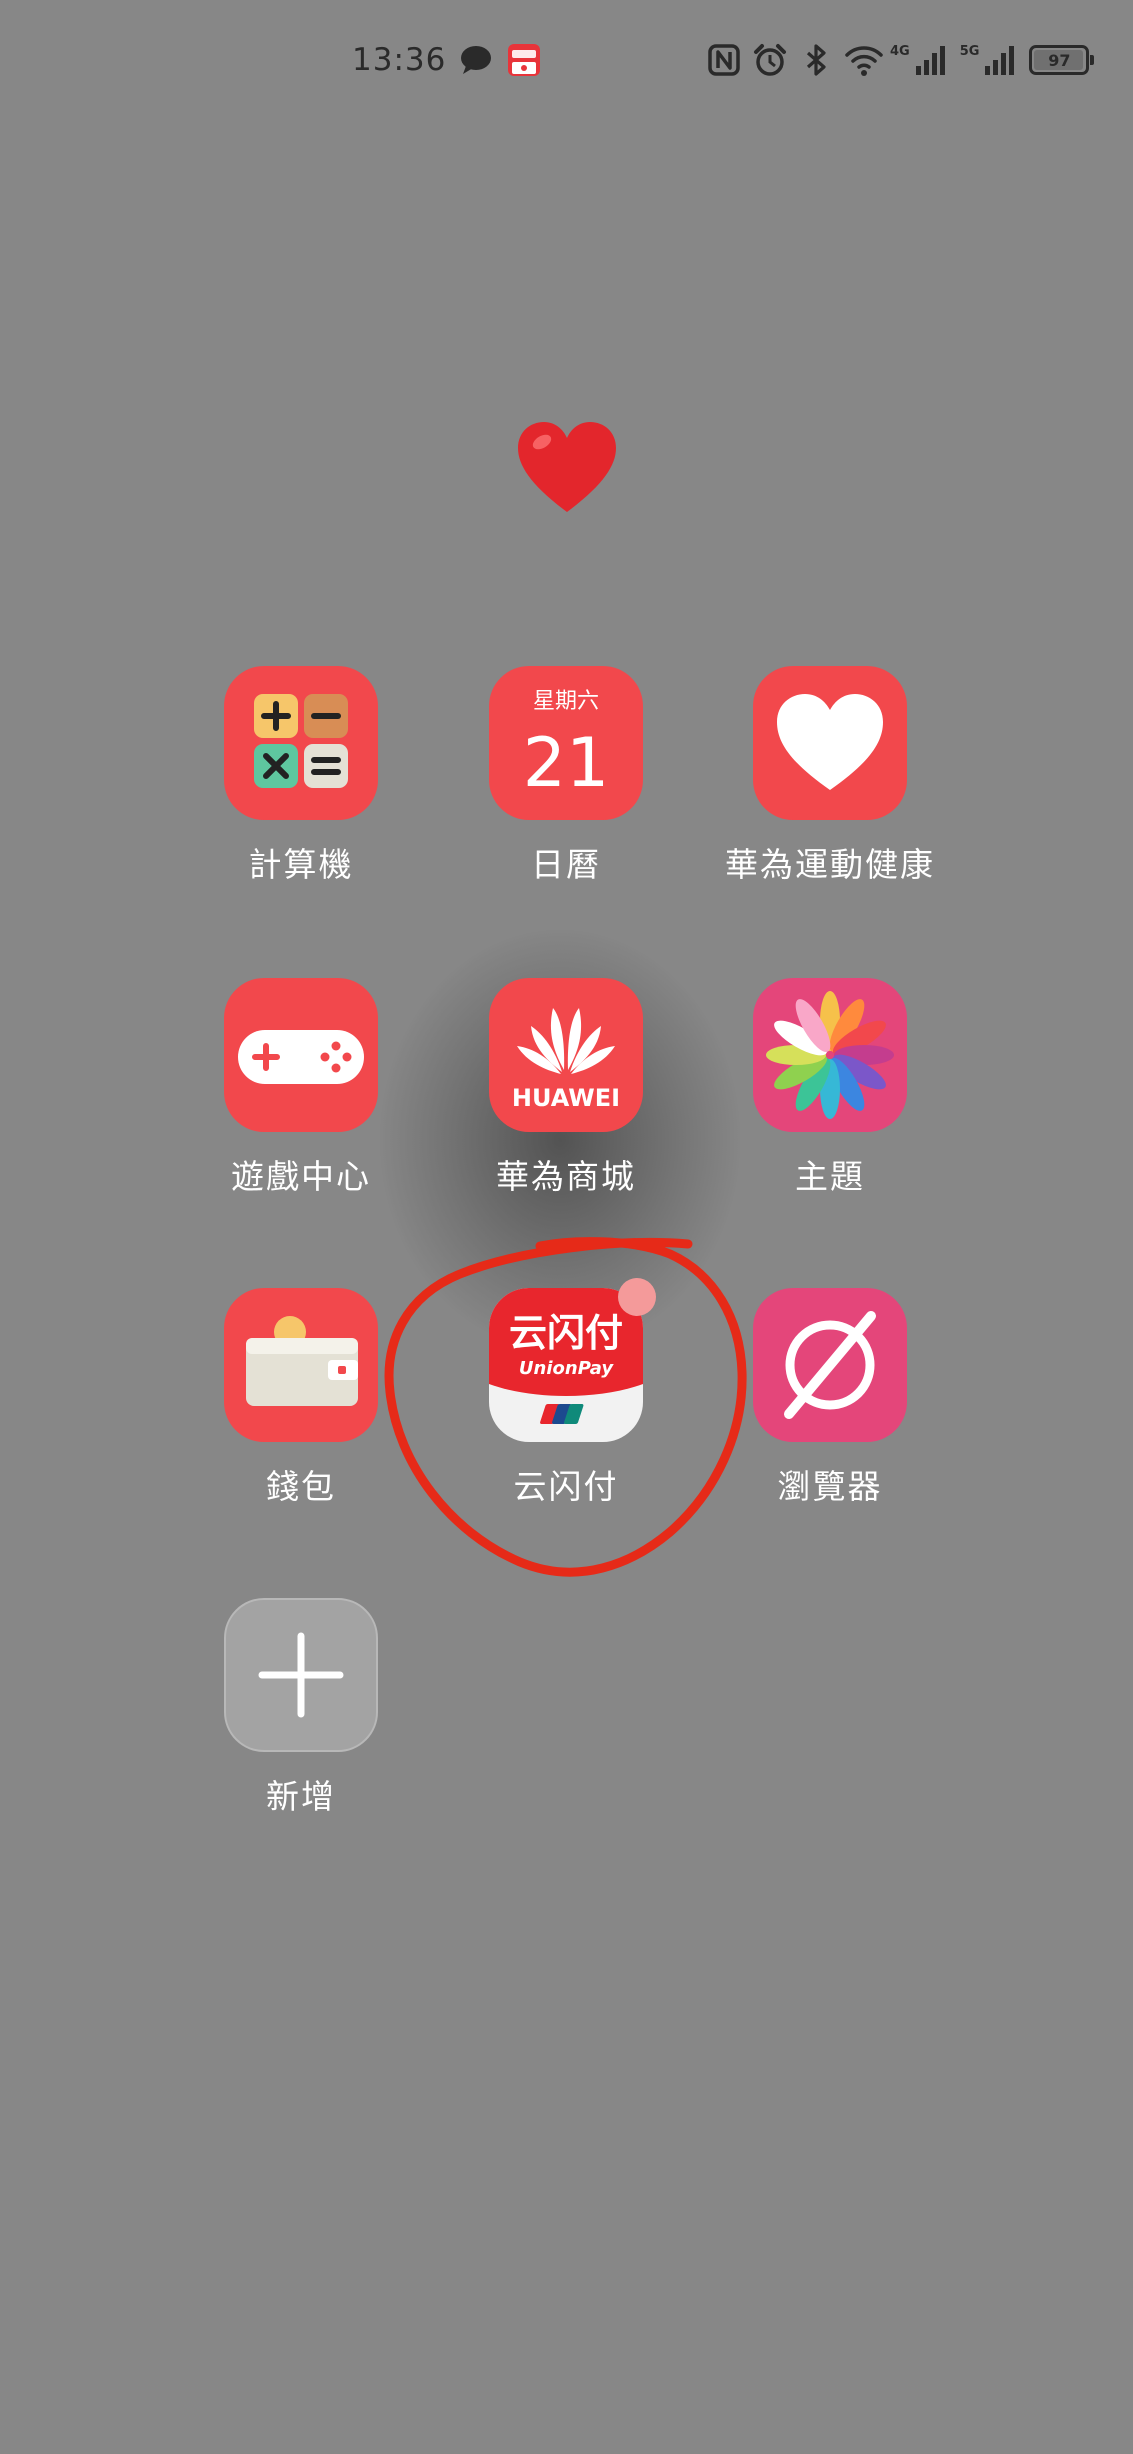  What do you see at coordinates (566, 864) in the screenshot?
I see `app-label: 日曆` at bounding box center [566, 864].